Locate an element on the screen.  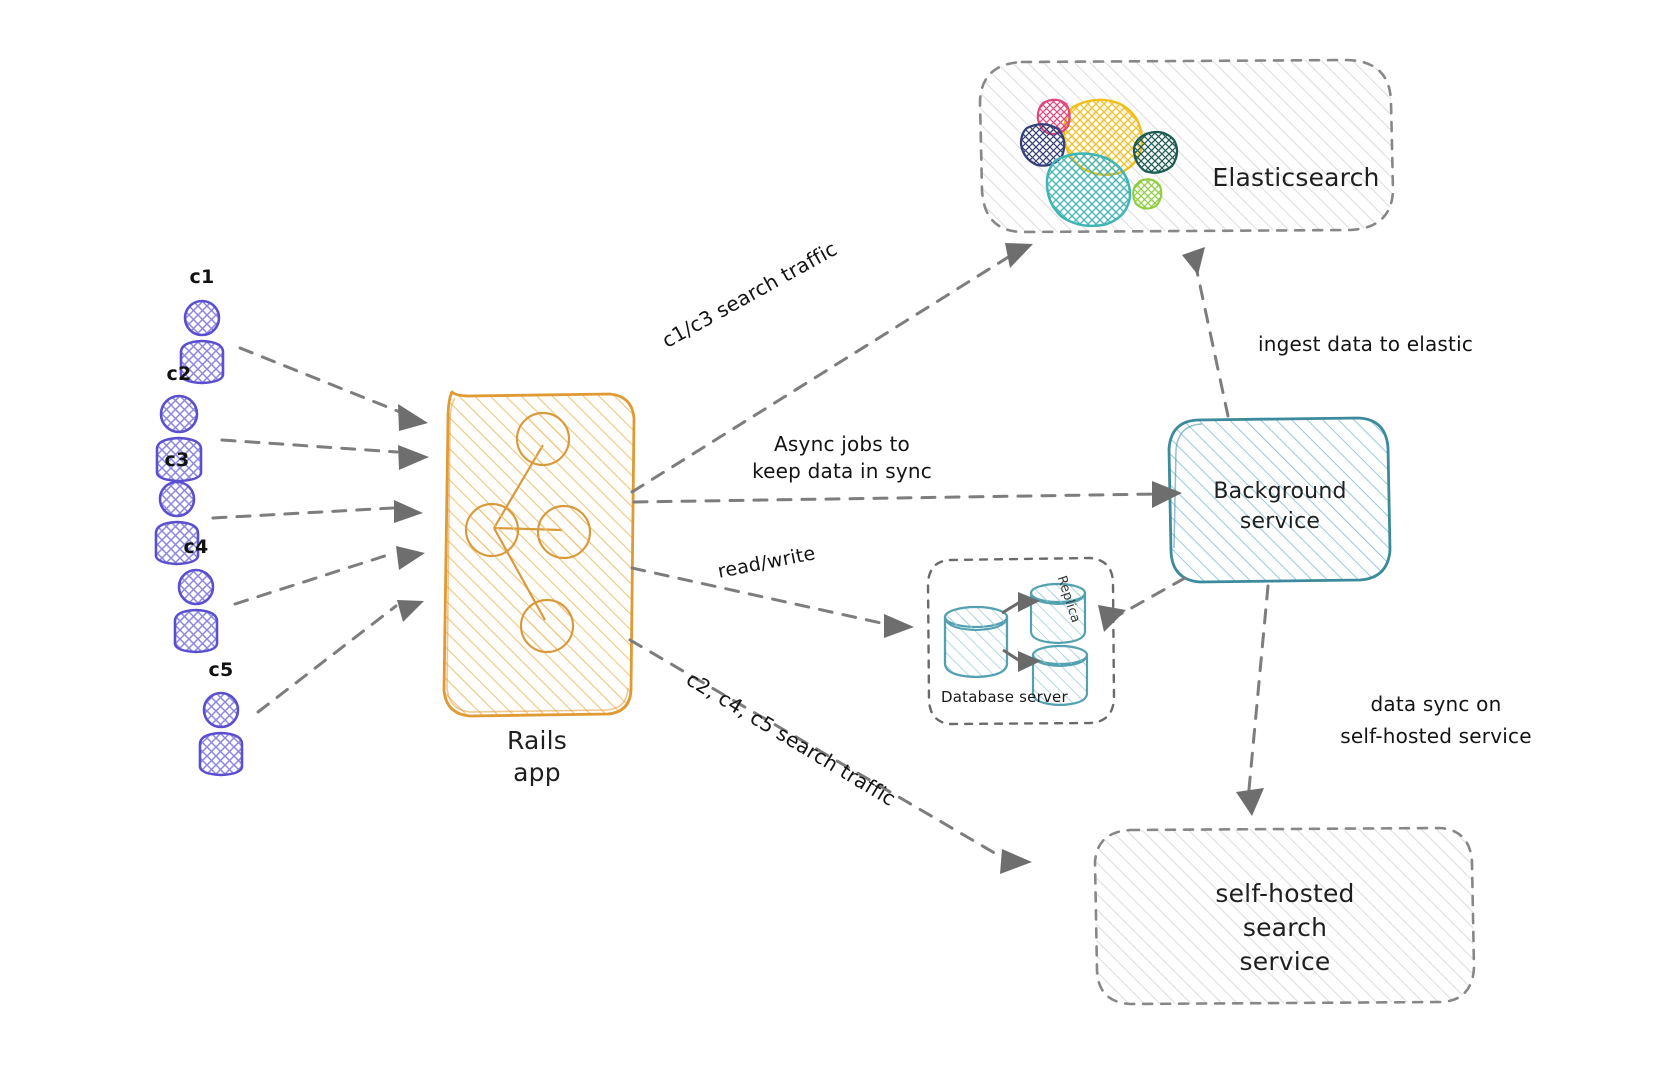
edge-c5-rails is located at coordinates (327, 659).